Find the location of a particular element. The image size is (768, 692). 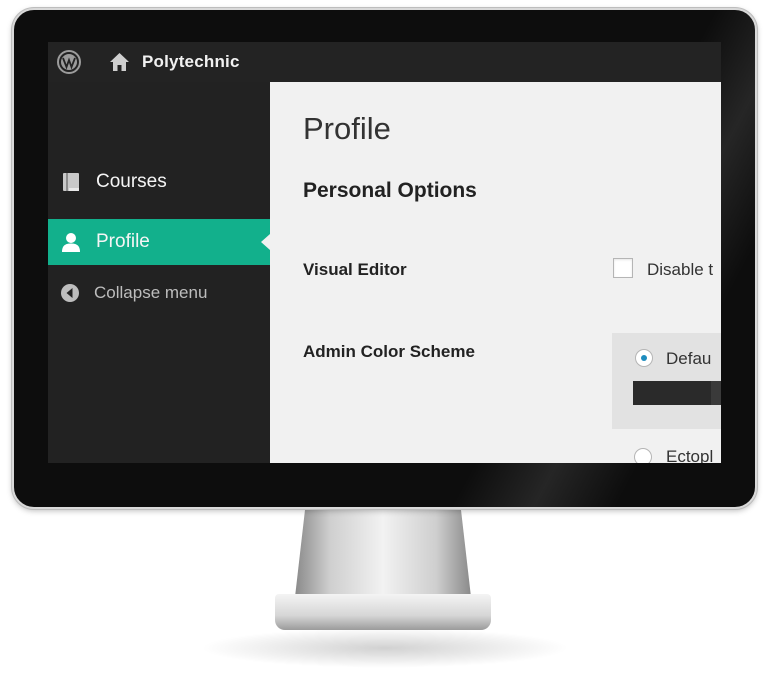

color-scheme-radio-ectoplasm is located at coordinates (643, 455).